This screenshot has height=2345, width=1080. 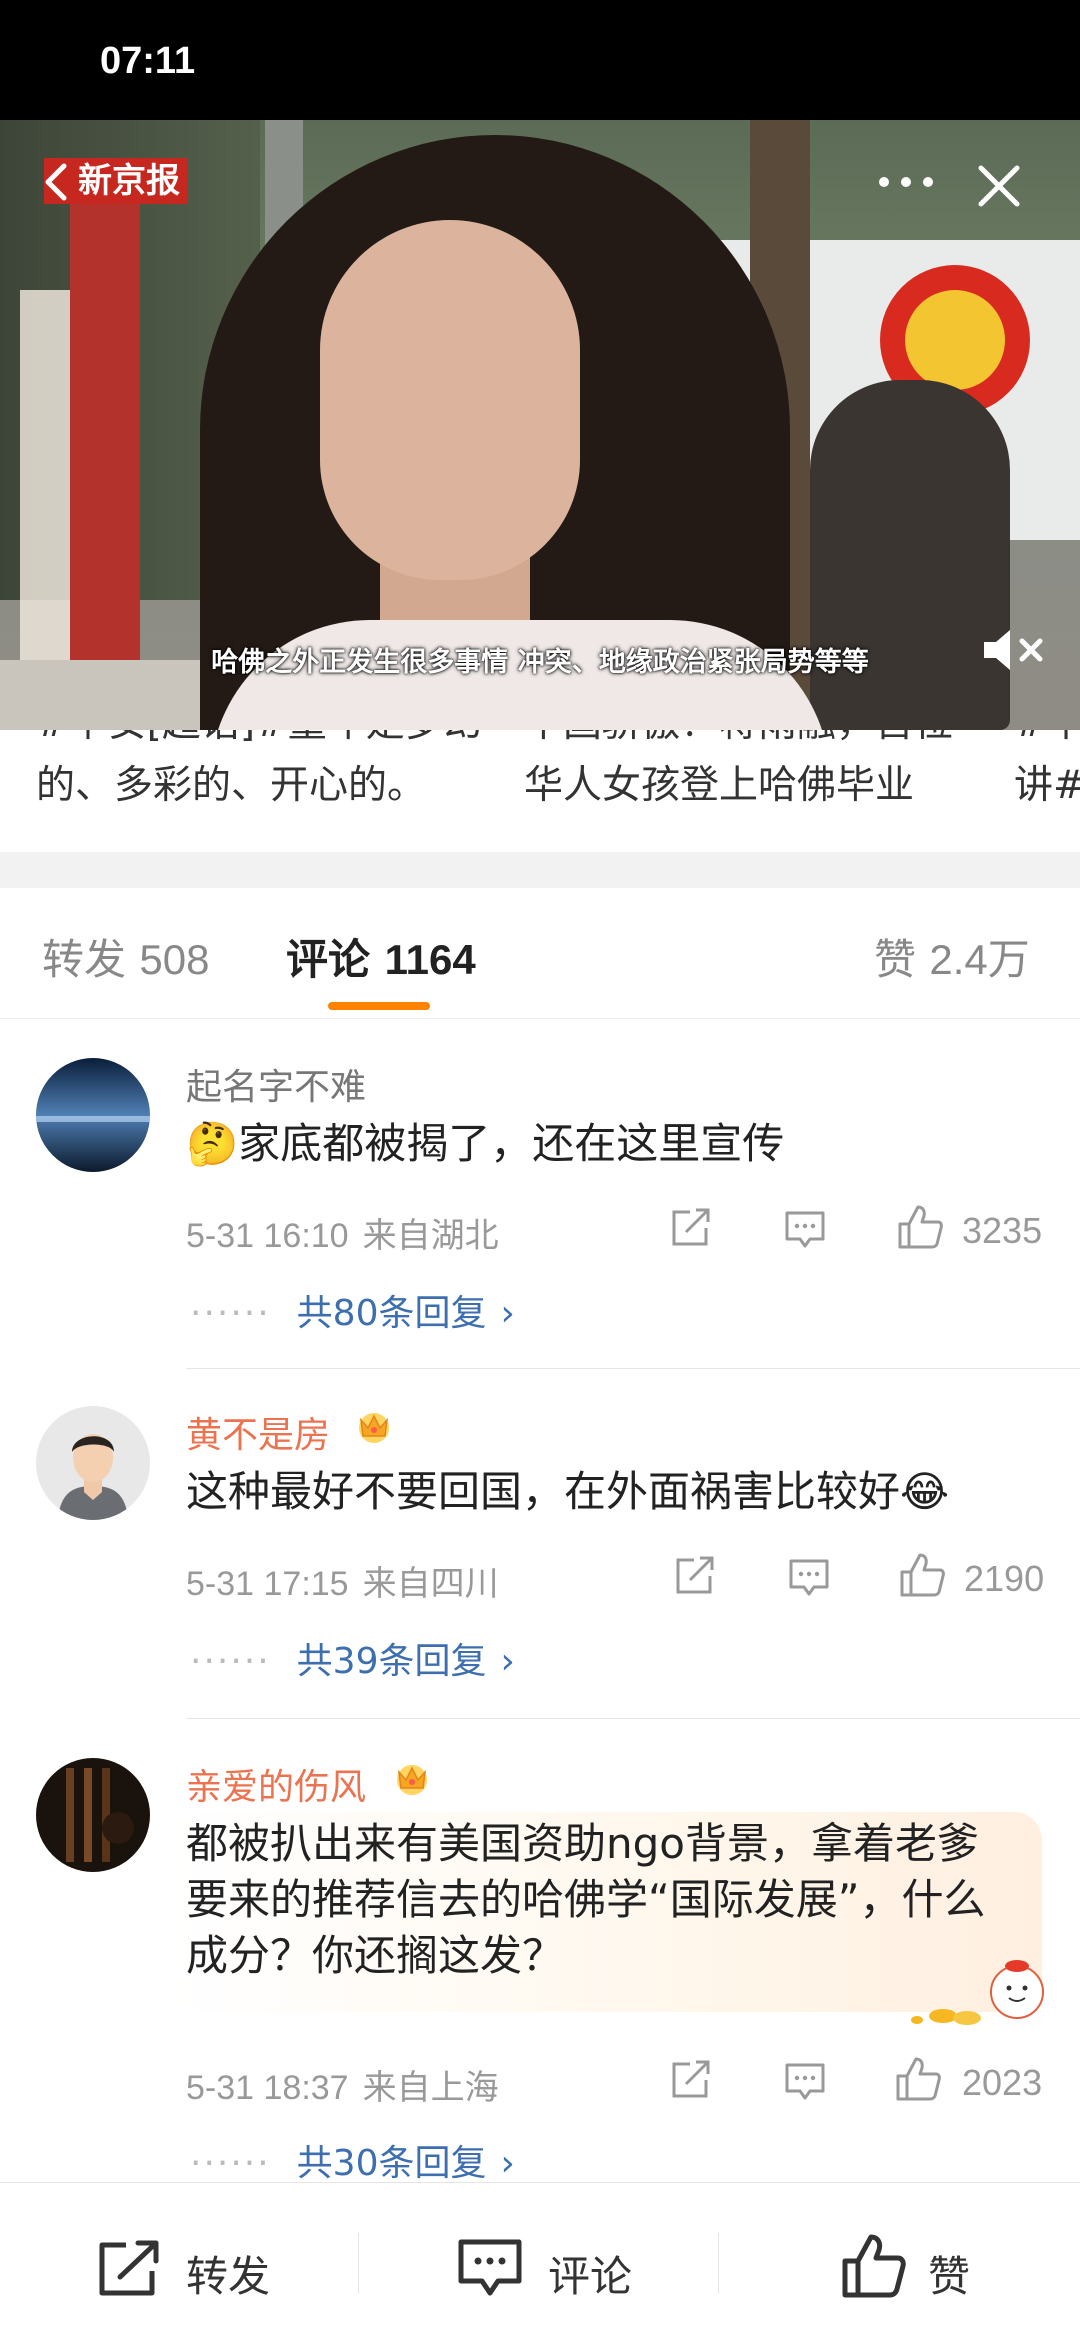 I want to click on like-count: 3235, so click(x=1002, y=1230).